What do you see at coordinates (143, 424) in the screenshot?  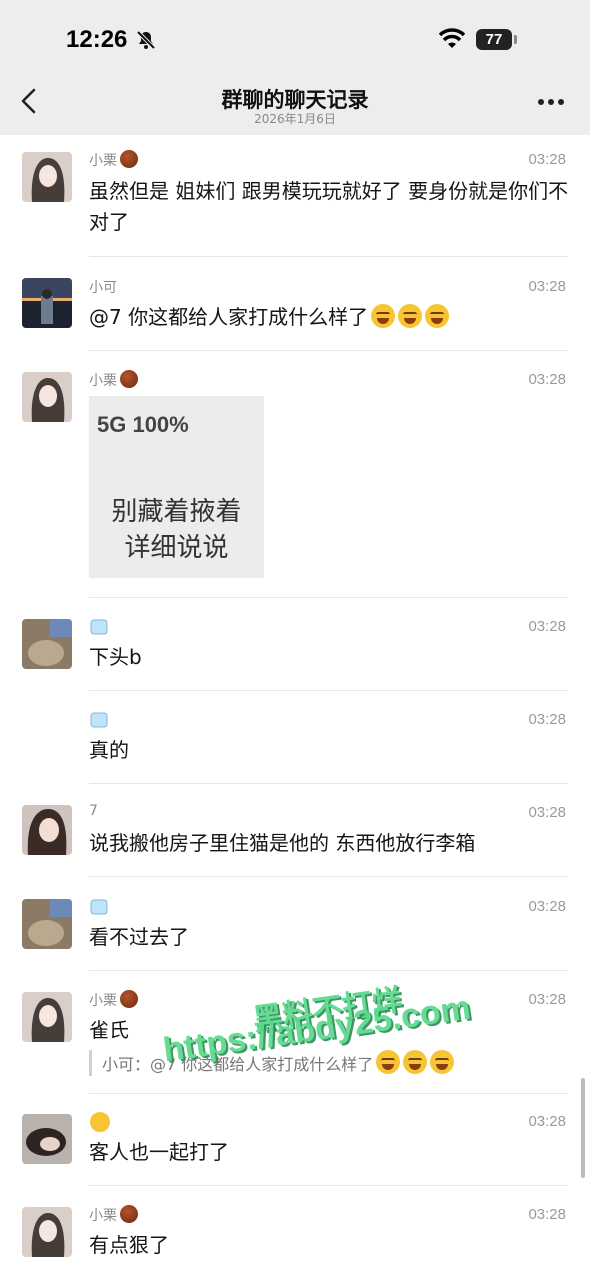 I see `sticker-status: 5G 100%` at bounding box center [143, 424].